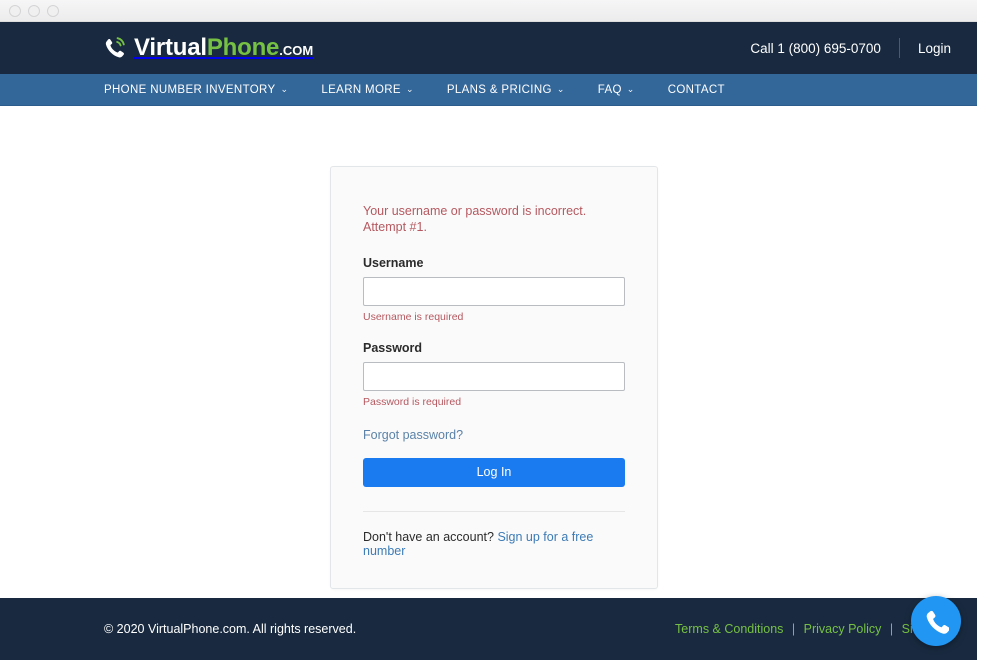 The width and height of the screenshot is (990, 660). What do you see at coordinates (296, 50) in the screenshot?
I see `logo-text-com: .COM` at bounding box center [296, 50].